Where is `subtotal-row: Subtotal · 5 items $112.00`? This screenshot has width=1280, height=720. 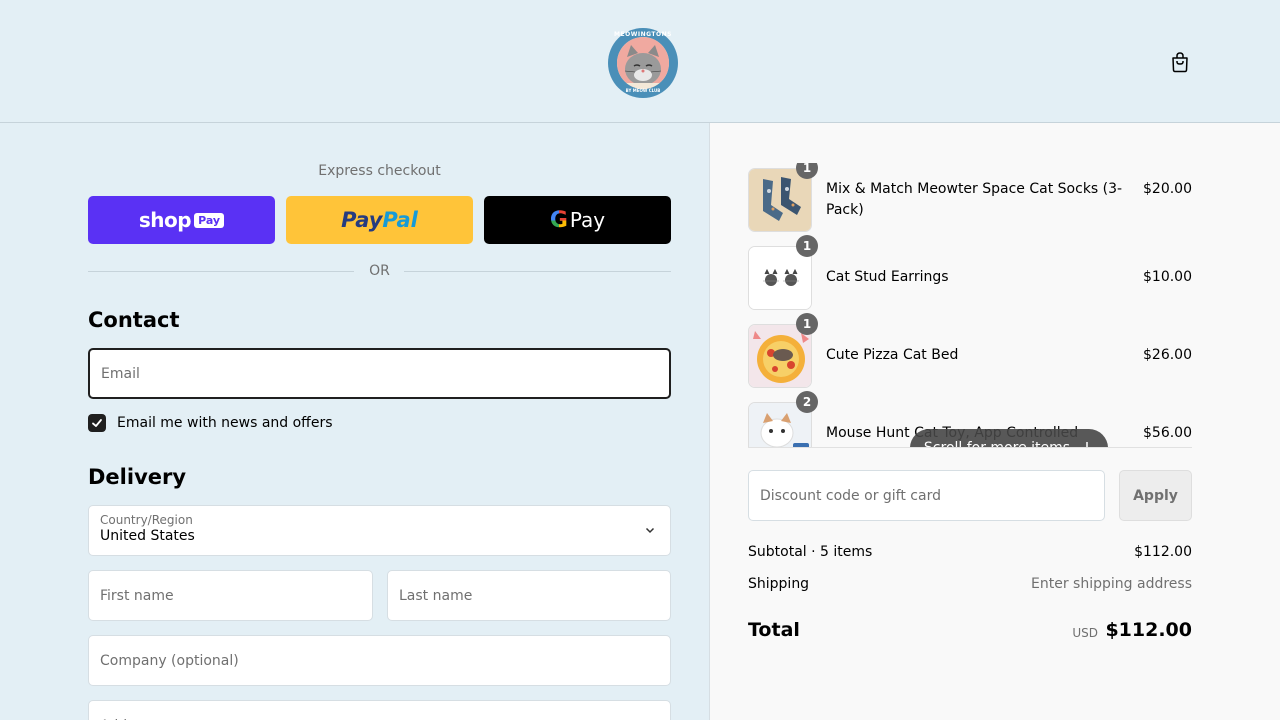 subtotal-row: Subtotal · 5 items $112.00 is located at coordinates (970, 552).